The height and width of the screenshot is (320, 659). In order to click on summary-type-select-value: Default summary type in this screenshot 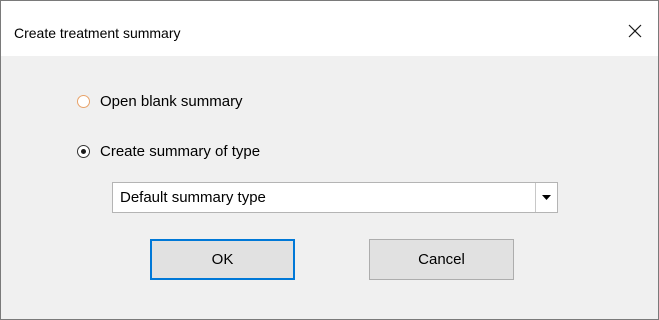, I will do `click(193, 197)`.